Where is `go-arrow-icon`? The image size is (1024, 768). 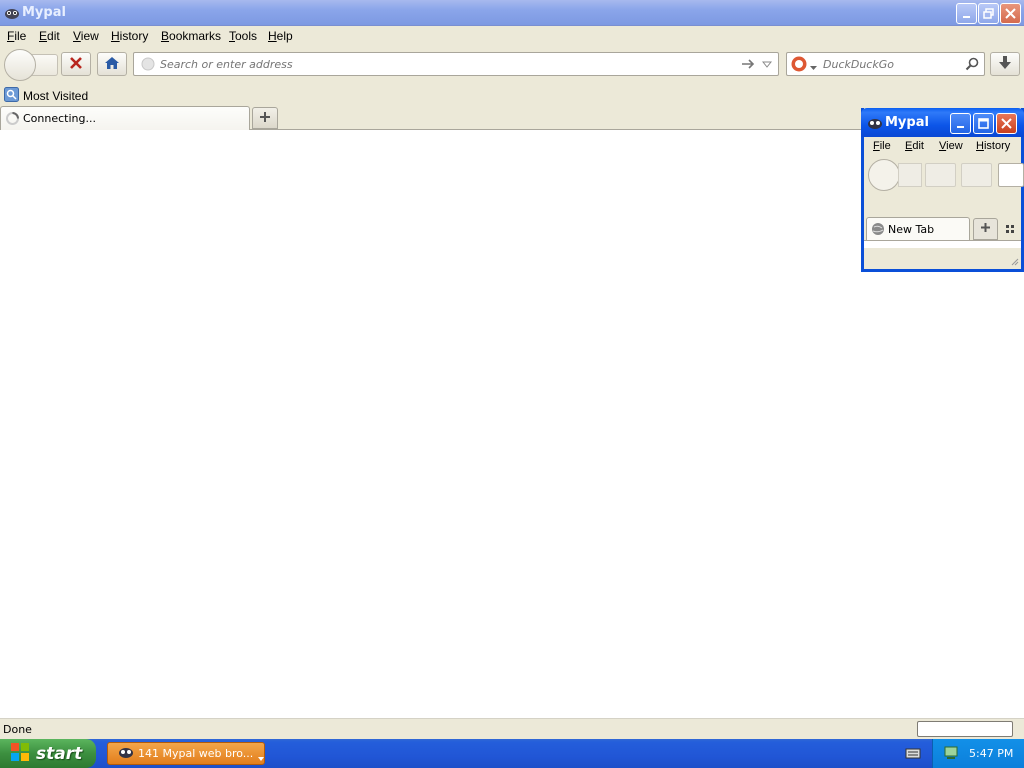 go-arrow-icon is located at coordinates (748, 65).